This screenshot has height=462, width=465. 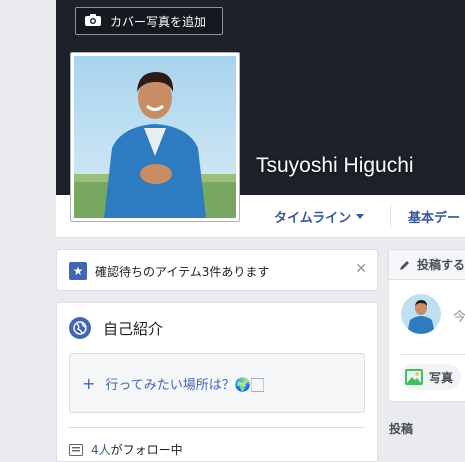 What do you see at coordinates (441, 265) in the screenshot?
I see `composer-title: 投稿する` at bounding box center [441, 265].